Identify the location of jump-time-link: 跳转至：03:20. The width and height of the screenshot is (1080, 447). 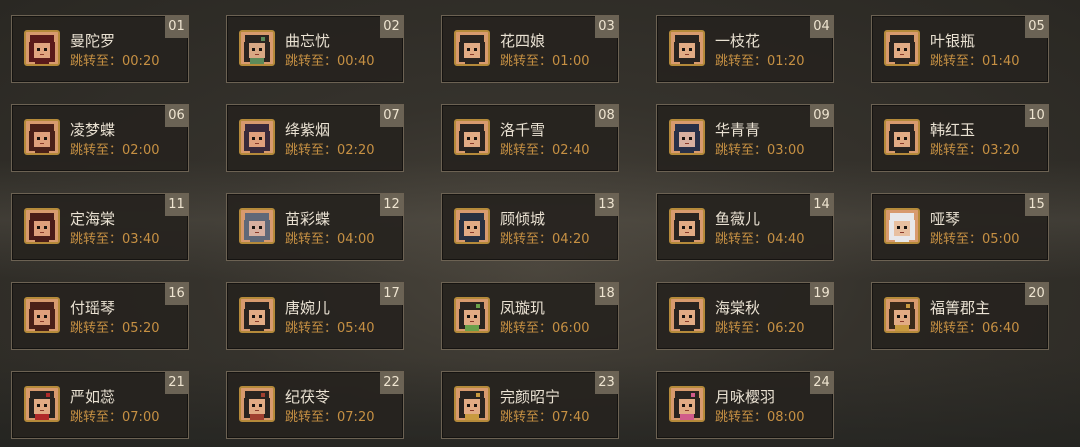
(974, 151).